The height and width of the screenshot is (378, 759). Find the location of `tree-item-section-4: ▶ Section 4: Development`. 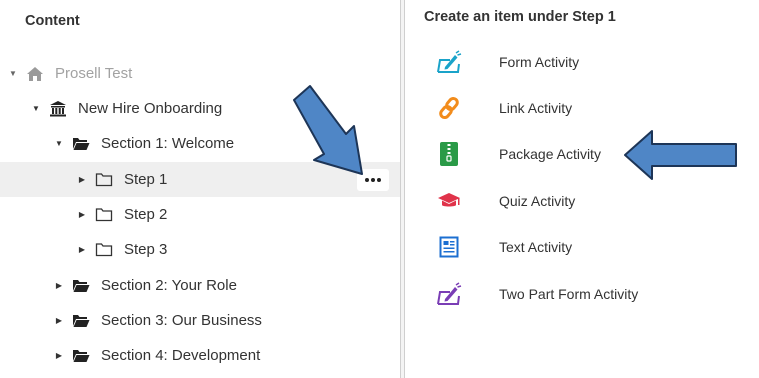

tree-item-section-4: ▶ Section 4: Development is located at coordinates (200, 355).